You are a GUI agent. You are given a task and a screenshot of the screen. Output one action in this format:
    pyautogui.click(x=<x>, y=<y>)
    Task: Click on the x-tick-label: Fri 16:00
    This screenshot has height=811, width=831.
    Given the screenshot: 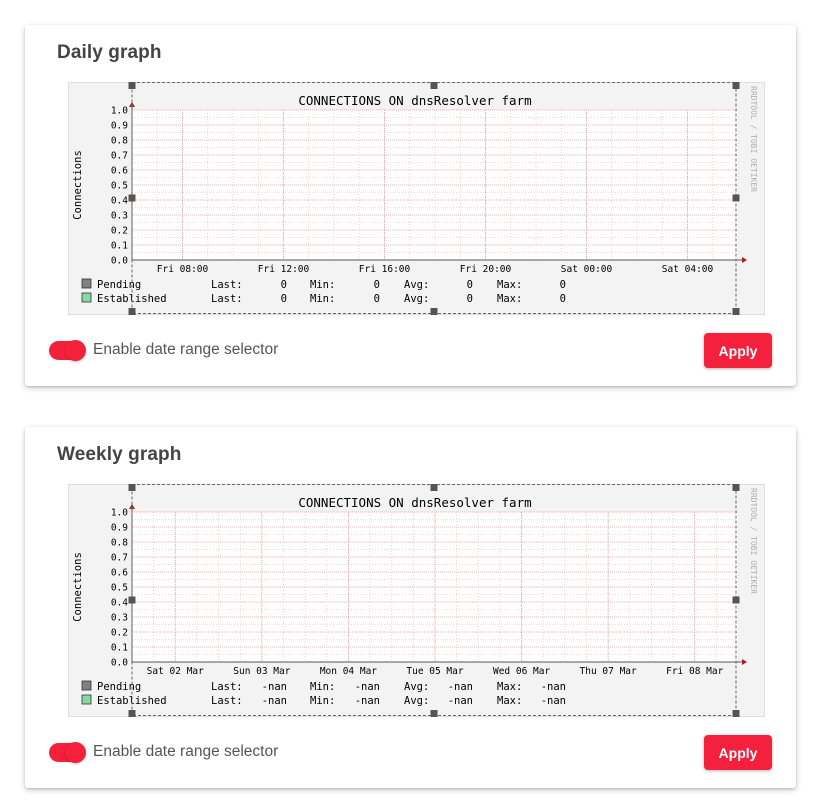 What is the action you would take?
    pyautogui.click(x=385, y=269)
    